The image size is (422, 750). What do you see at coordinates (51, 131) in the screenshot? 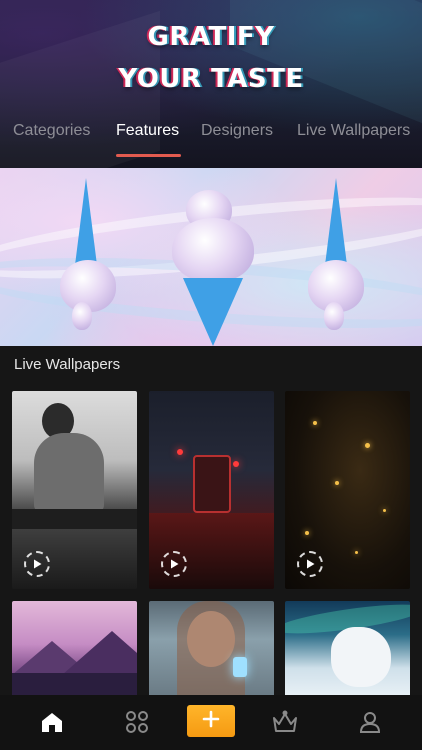
I see `tab-categories: Categories` at bounding box center [51, 131].